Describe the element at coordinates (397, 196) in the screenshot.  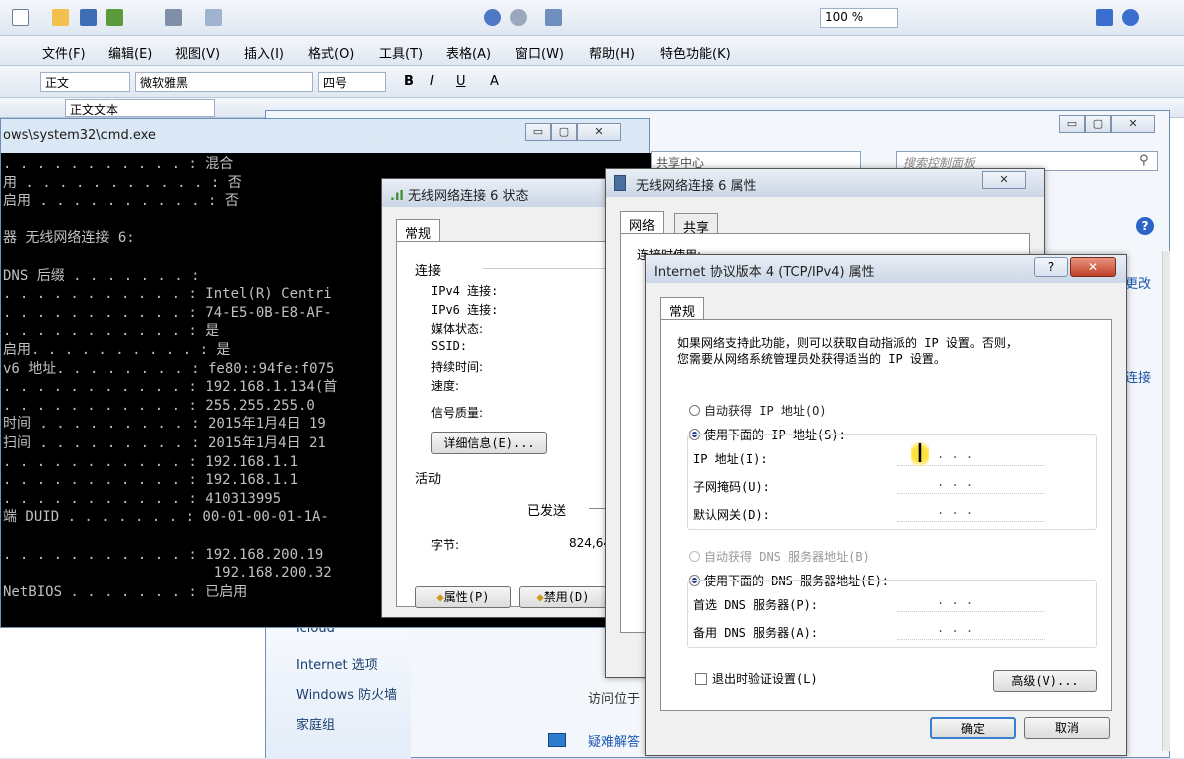
I see `signal-icon: .ıl` at that location.